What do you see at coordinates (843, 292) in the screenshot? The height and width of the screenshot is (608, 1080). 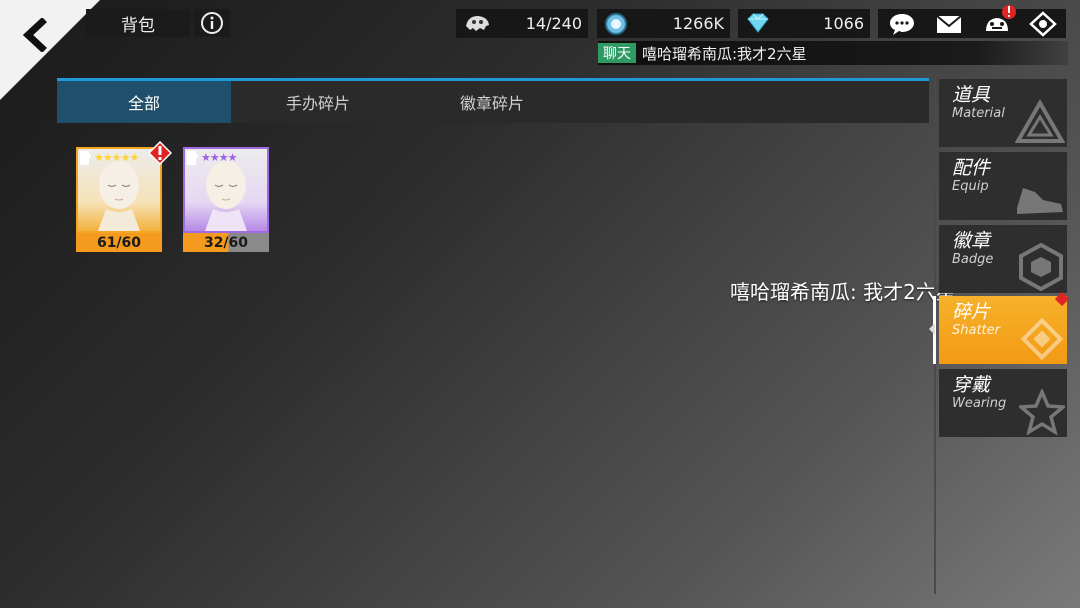 I see `floating-chat-message: 嘻哈瑠希南瓜: 我才2六星` at bounding box center [843, 292].